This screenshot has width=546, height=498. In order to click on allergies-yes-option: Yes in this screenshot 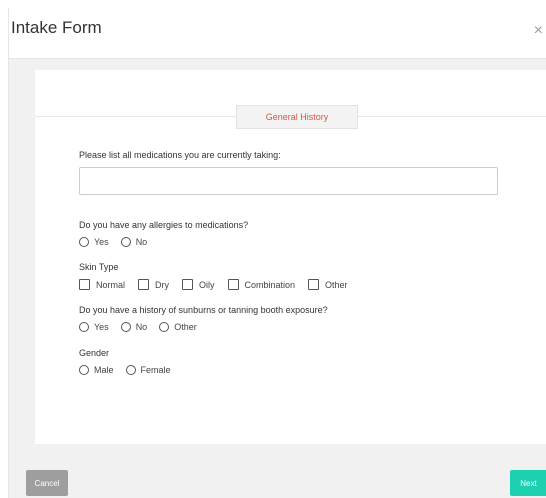, I will do `click(94, 242)`.